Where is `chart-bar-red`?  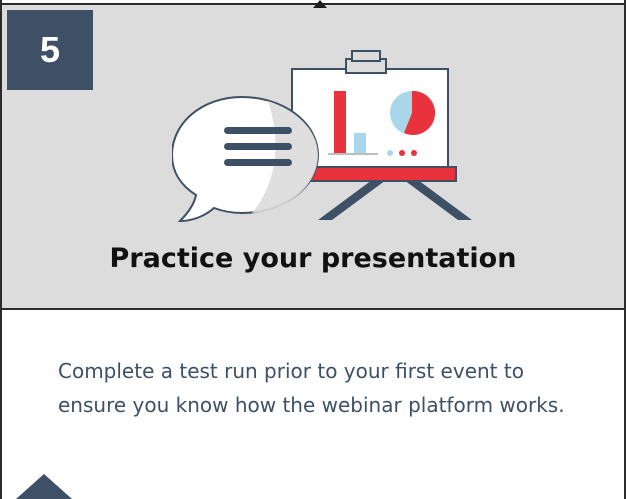 chart-bar-red is located at coordinates (340, 122).